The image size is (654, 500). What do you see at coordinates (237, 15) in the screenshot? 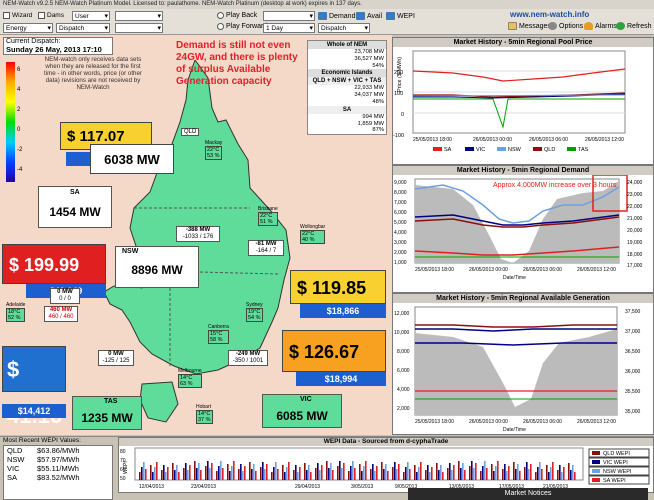
I see `play-back-radio: Play Back` at bounding box center [237, 15].